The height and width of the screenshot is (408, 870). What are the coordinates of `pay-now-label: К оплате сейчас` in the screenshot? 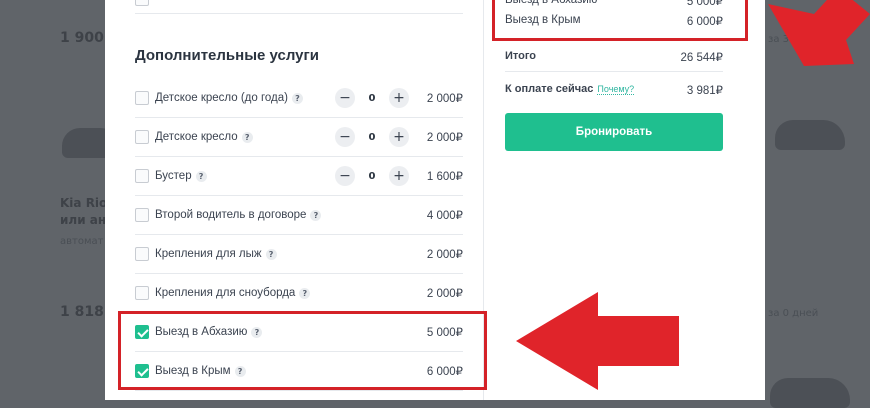 It's located at (549, 89).